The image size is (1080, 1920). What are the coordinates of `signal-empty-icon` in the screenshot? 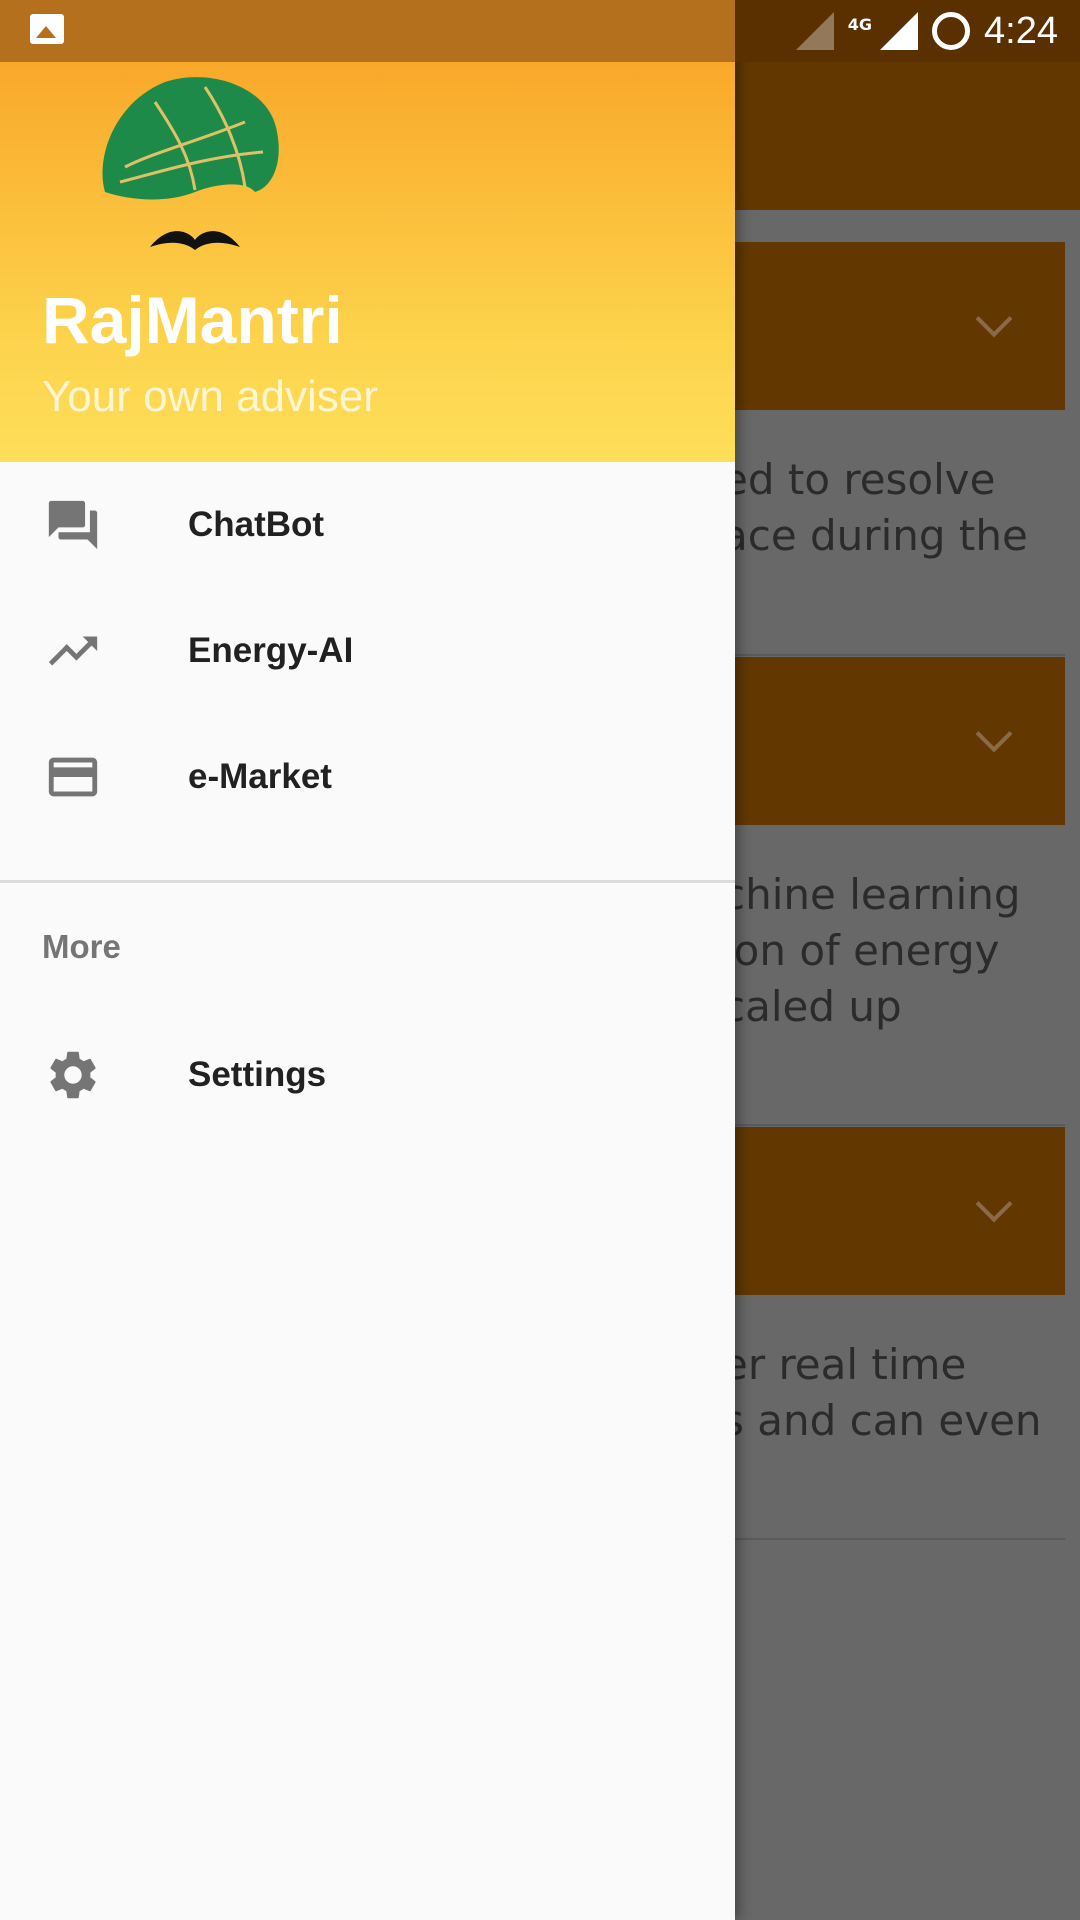 It's located at (814, 31).